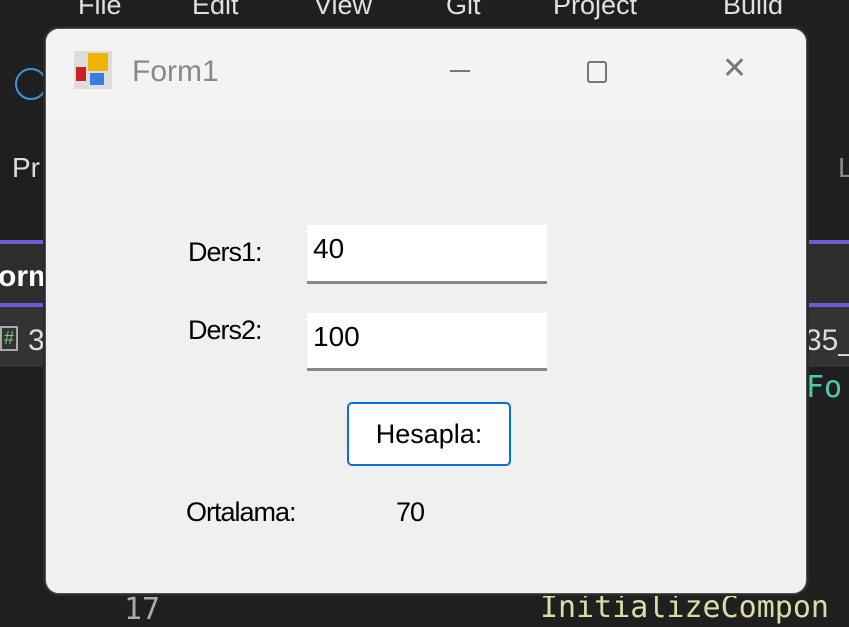 Image resolution: width=849 pixels, height=627 pixels. I want to click on title-bar: Form1 ✕, so click(426, 74).